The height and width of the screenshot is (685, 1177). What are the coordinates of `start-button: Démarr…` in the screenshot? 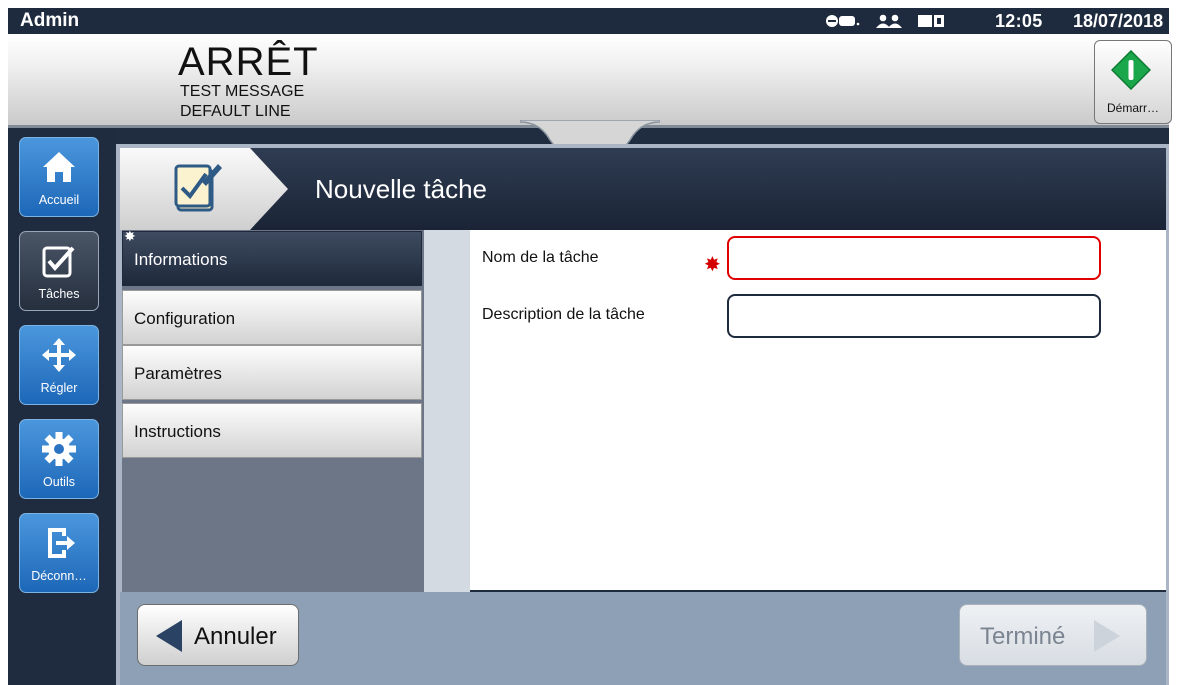 It's located at (1133, 82).